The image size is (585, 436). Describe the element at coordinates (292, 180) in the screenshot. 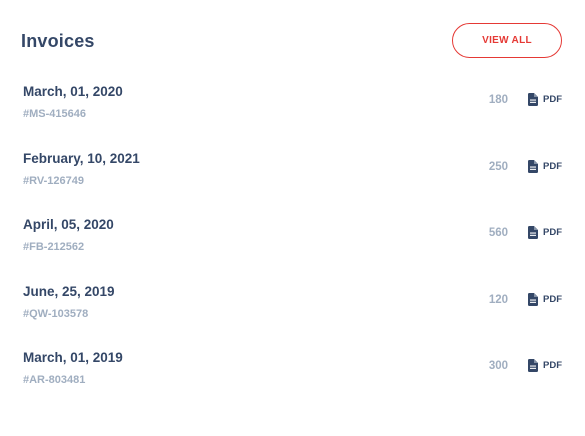

I see `list-item: February, 10, 2021 #RV-126749 250 PDF` at that location.